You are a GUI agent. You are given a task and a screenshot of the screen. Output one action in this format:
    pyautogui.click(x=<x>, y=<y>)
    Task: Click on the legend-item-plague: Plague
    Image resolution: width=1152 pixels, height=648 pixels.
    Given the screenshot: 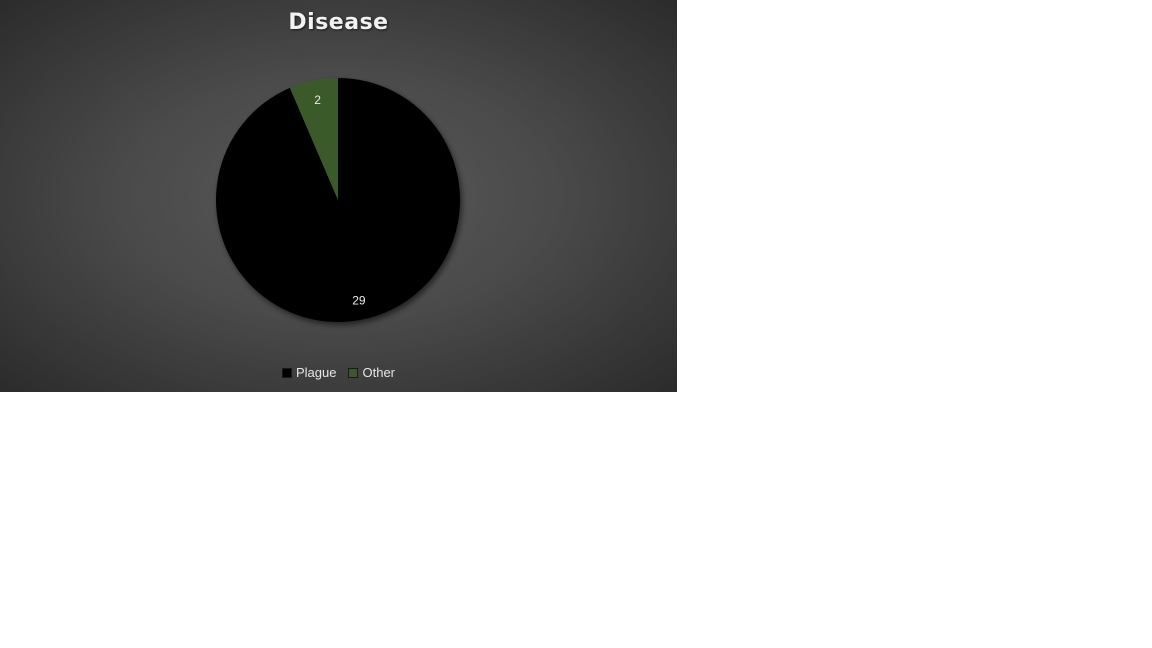 What is the action you would take?
    pyautogui.click(x=309, y=372)
    